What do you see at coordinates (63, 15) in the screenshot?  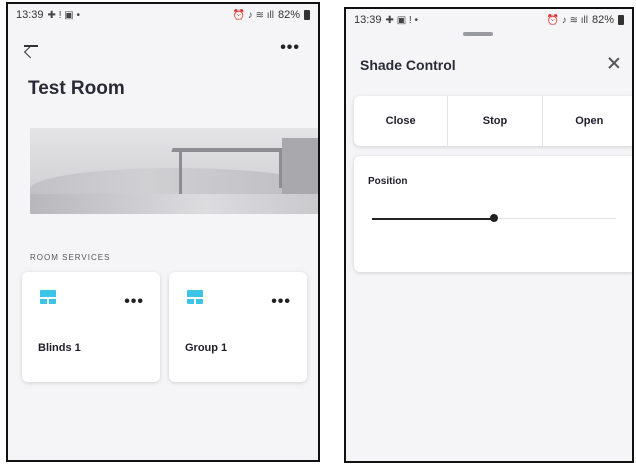 I see `notification-icons: ✚ ! ▣ •` at bounding box center [63, 15].